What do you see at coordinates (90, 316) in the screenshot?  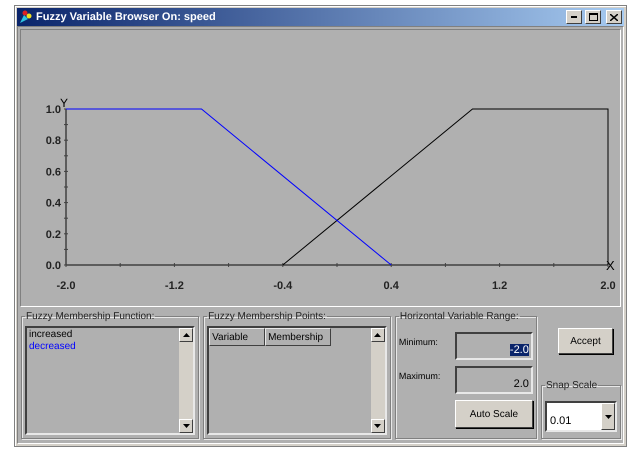 I see `group-label: Fuzzy Membership Function:` at bounding box center [90, 316].